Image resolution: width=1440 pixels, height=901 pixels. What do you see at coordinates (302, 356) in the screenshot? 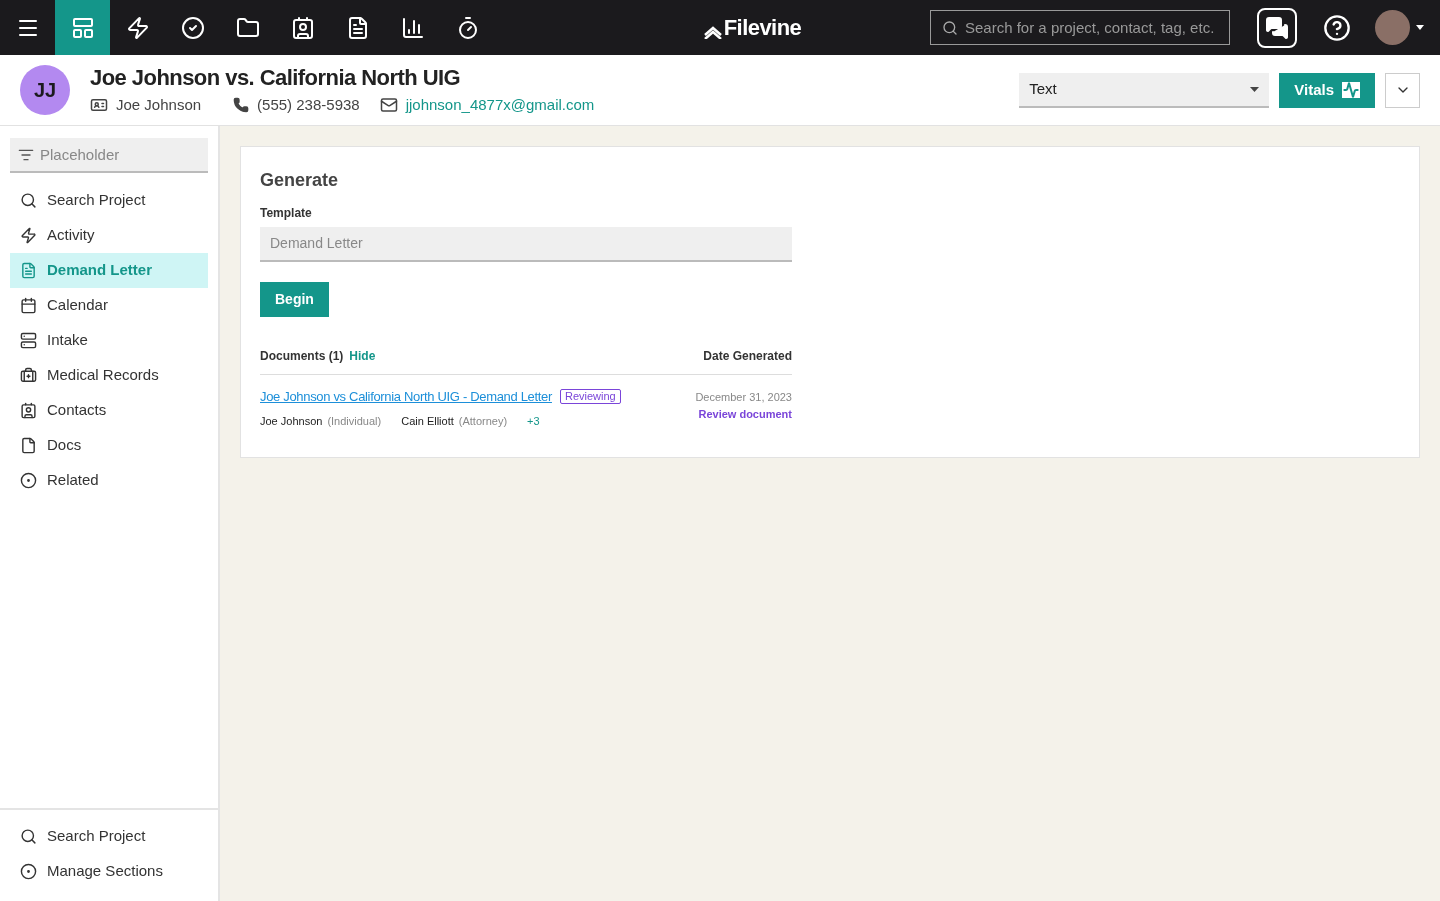
I see `documents-heading: Documents (1)` at bounding box center [302, 356].